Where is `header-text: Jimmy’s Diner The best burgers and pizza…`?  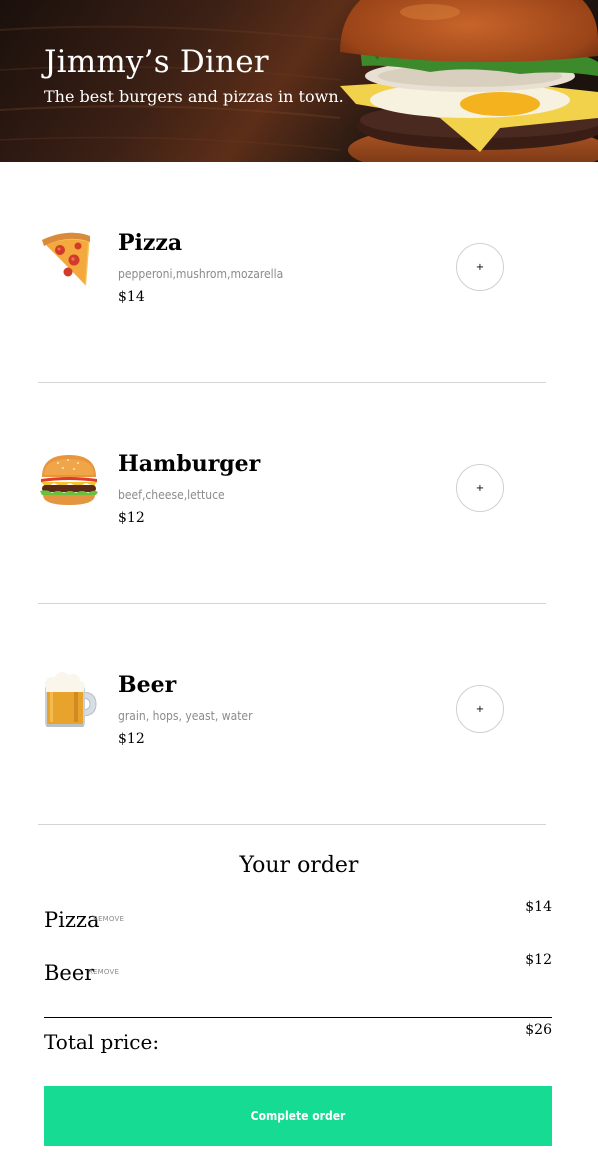 header-text: Jimmy’s Diner The best burgers and pizza… is located at coordinates (194, 75).